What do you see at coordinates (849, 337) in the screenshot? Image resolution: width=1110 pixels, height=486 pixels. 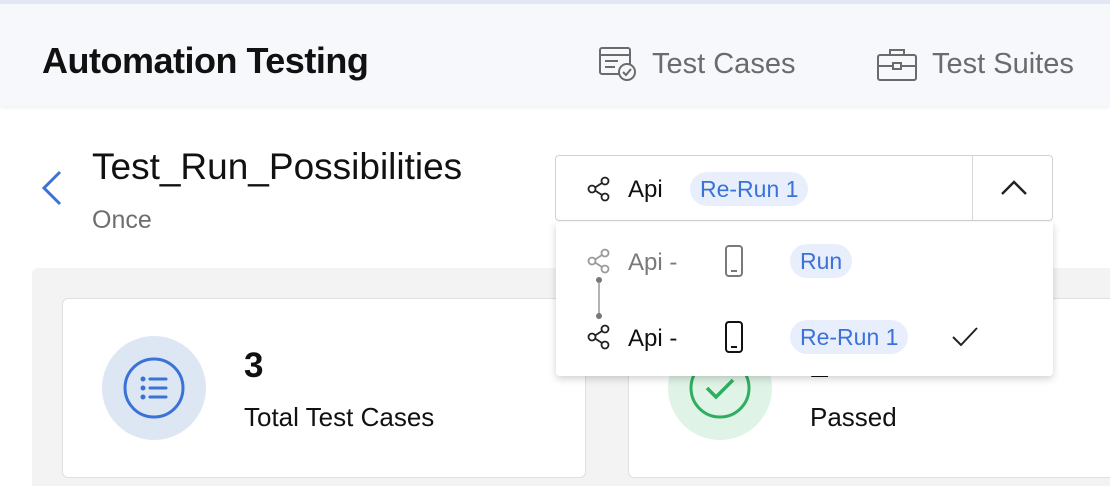 I see `run-option-badge: Re-Run 1` at bounding box center [849, 337].